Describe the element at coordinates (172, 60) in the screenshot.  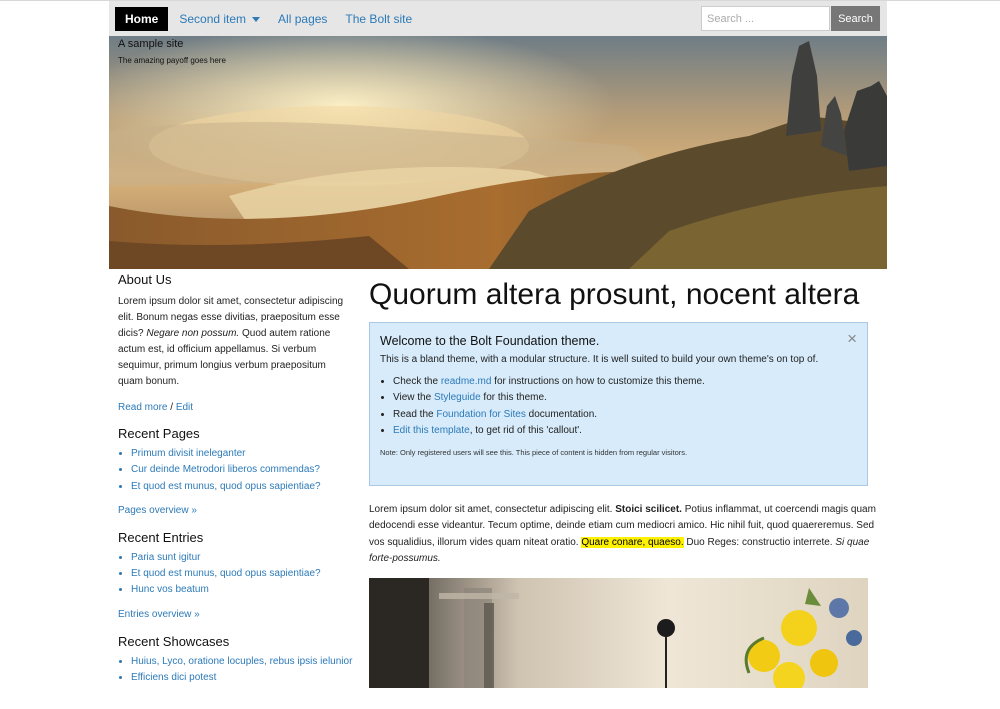
I see `site-payoff: The amazing payoff goes here` at that location.